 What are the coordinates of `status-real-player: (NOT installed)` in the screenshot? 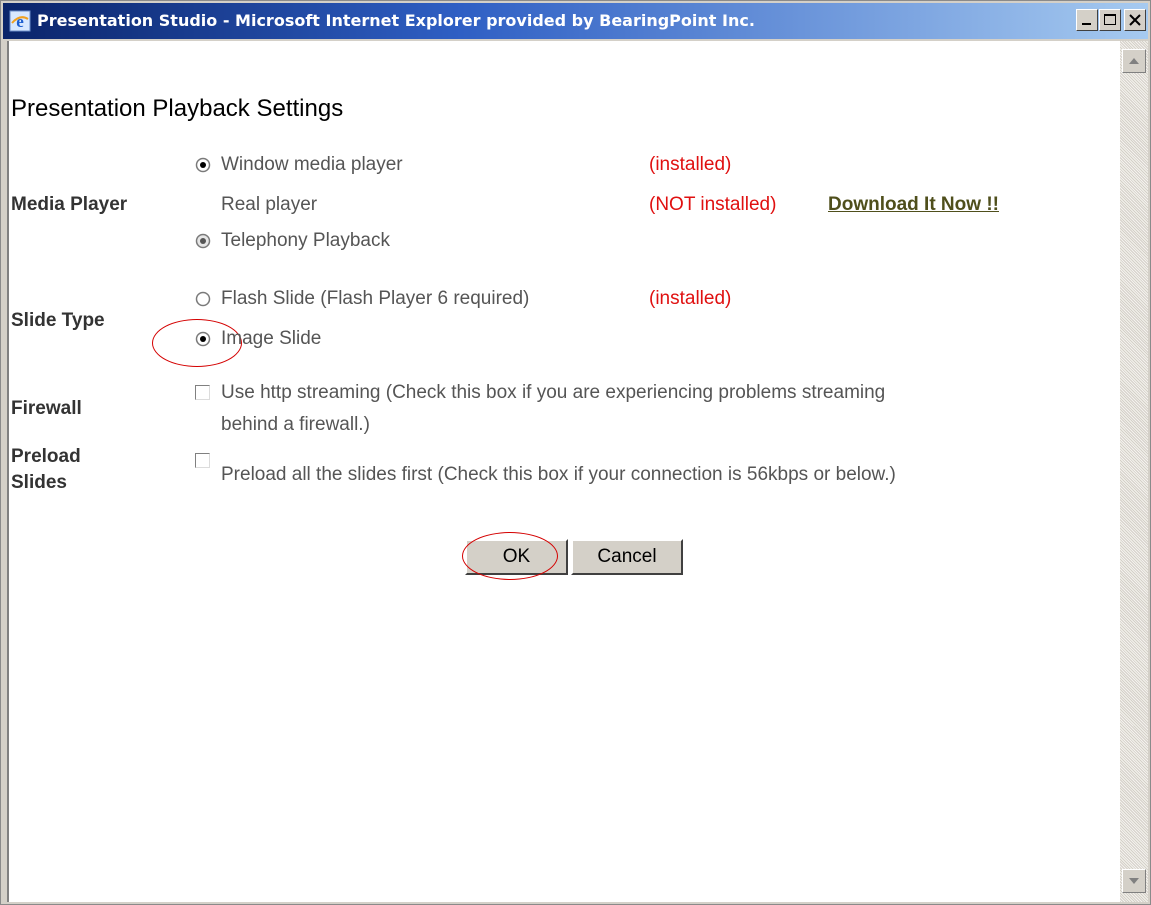 It's located at (713, 204).